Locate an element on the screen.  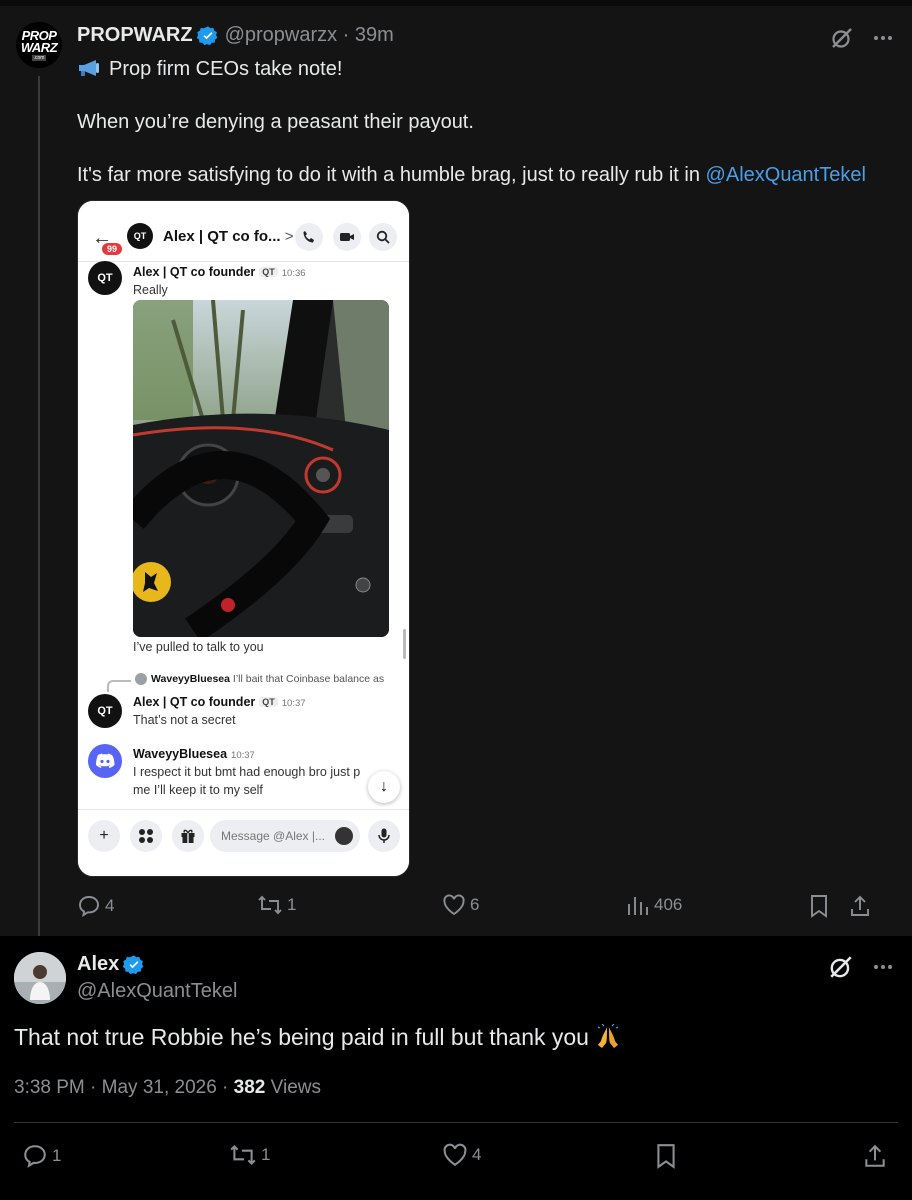
apps-icon is located at coordinates (146, 836).